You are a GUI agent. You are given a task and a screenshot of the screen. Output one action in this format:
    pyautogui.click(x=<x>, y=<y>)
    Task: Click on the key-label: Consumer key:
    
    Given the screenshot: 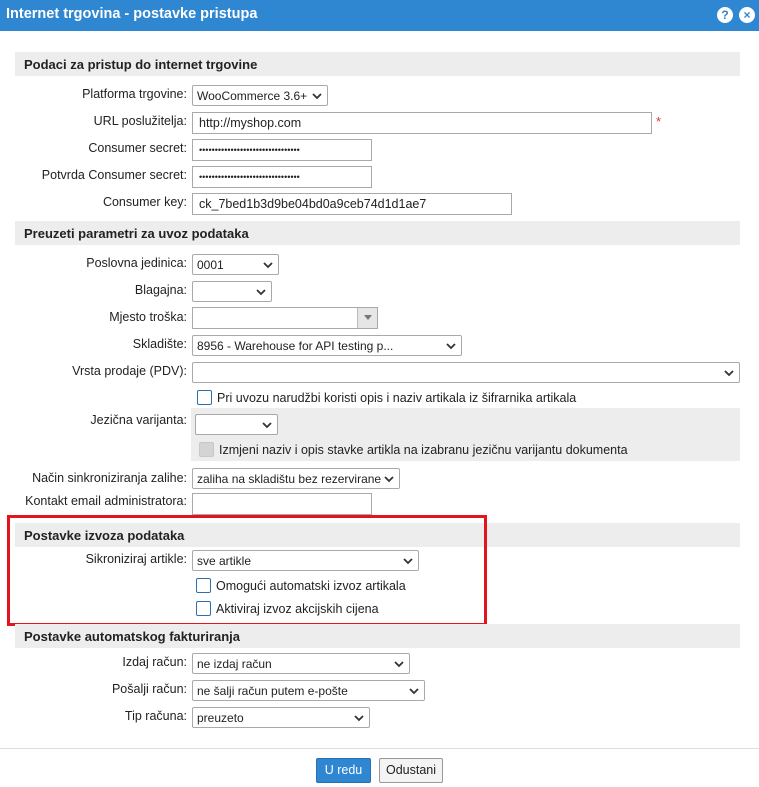 What is the action you would take?
    pyautogui.click(x=144, y=202)
    